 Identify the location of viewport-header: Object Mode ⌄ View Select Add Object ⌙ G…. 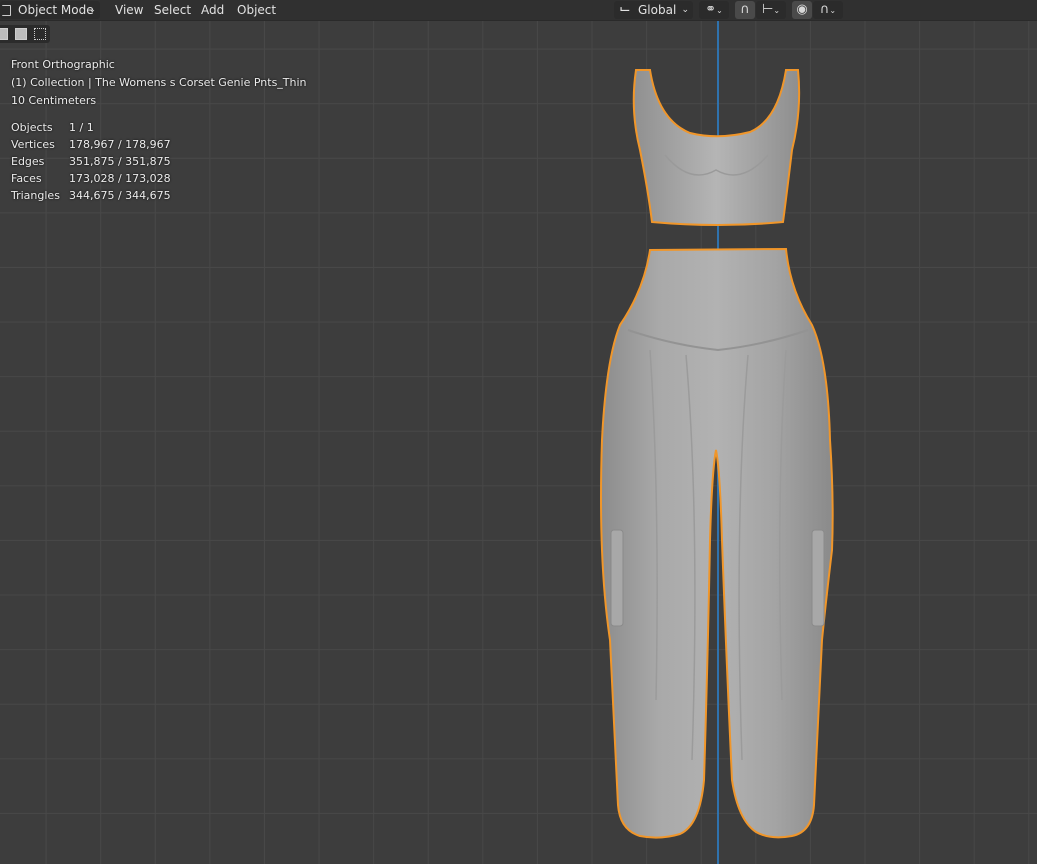
(518, 10).